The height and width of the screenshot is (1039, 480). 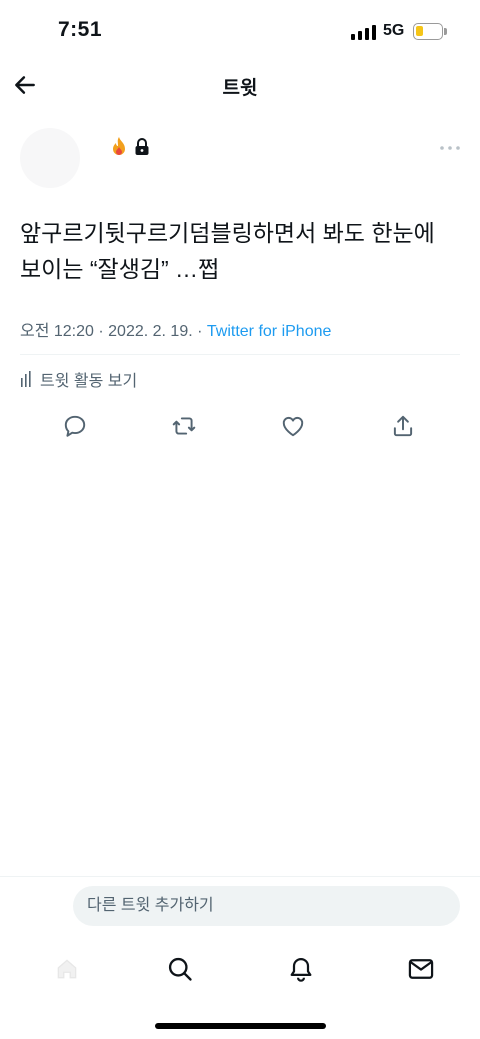 I want to click on battery-cap, so click(x=445, y=31).